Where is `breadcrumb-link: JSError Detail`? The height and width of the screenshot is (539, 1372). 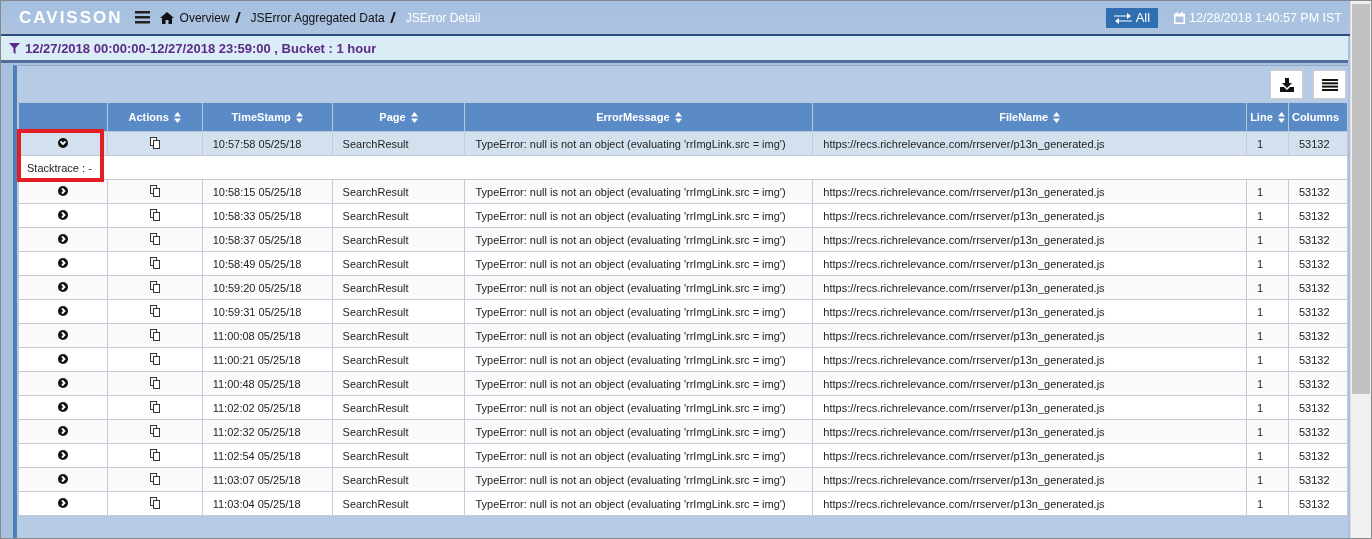
breadcrumb-link: JSError Detail is located at coordinates (443, 17).